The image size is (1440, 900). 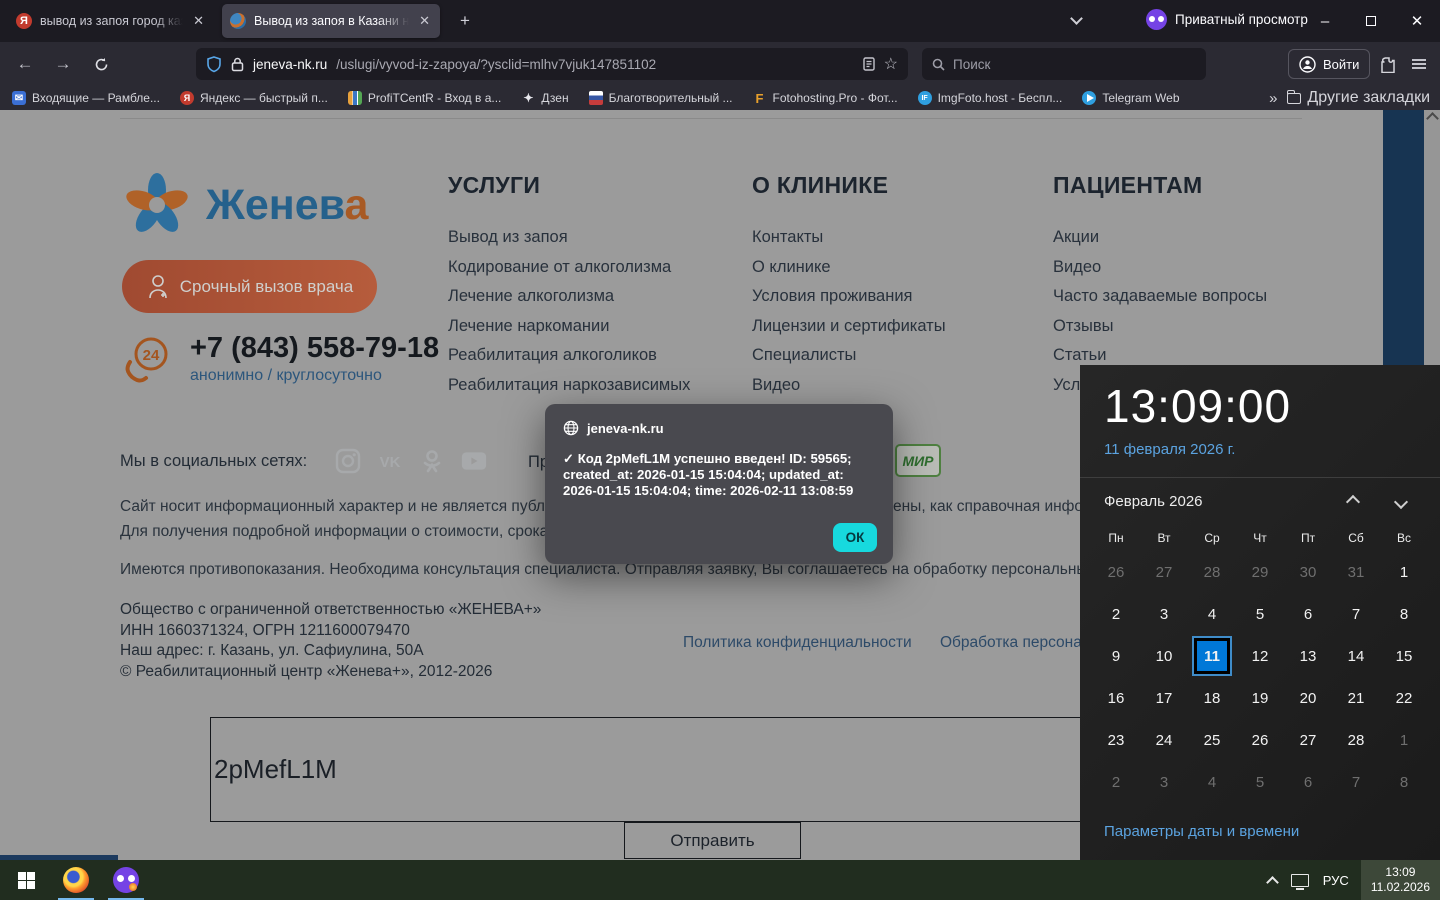 I want to click on privacy-policy-link: Политика конфиденциальности, so click(x=797, y=643).